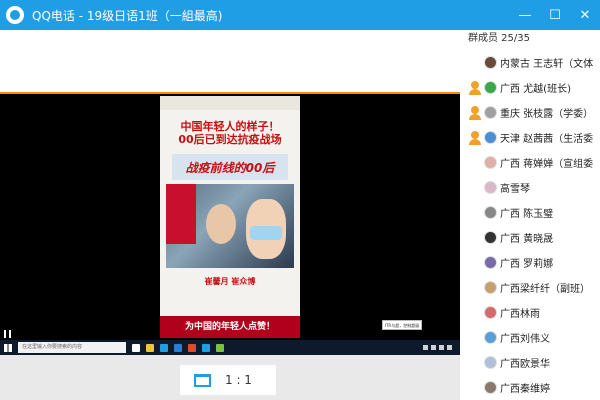  What do you see at coordinates (300, 15) in the screenshot?
I see `title-bar: QQ电话 - 19级日语1班（一組最高) — ☐ ✕` at bounding box center [300, 15].